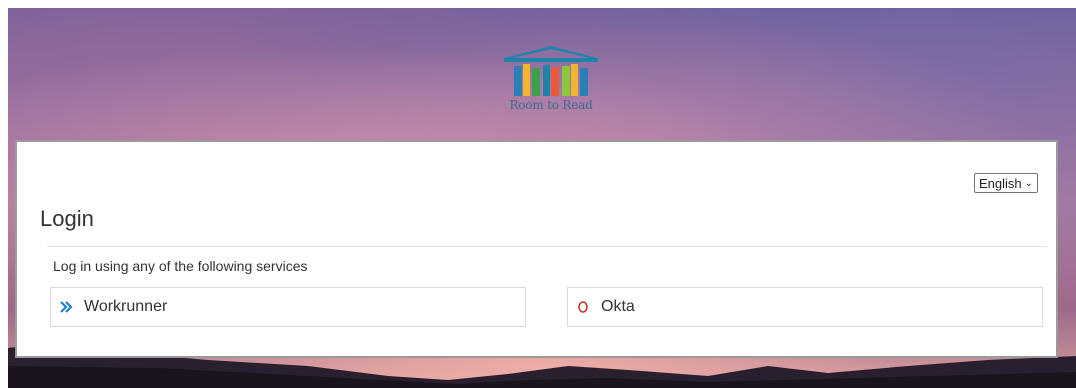 The image size is (1076, 388). I want to click on workrunner-label: Workrunner, so click(126, 306).